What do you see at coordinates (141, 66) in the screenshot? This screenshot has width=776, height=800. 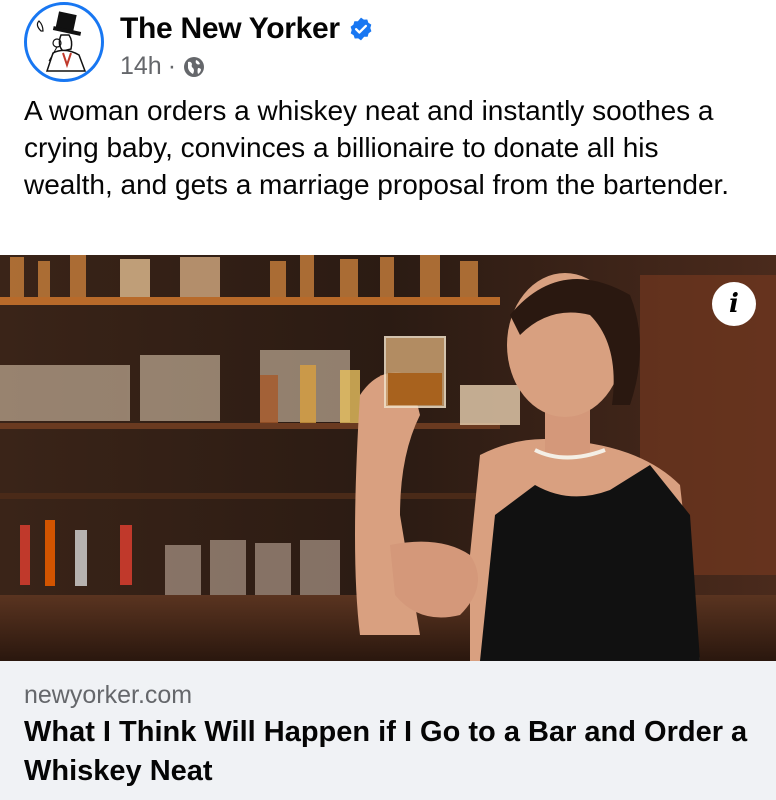 I see `post-timestamp: 14h` at bounding box center [141, 66].